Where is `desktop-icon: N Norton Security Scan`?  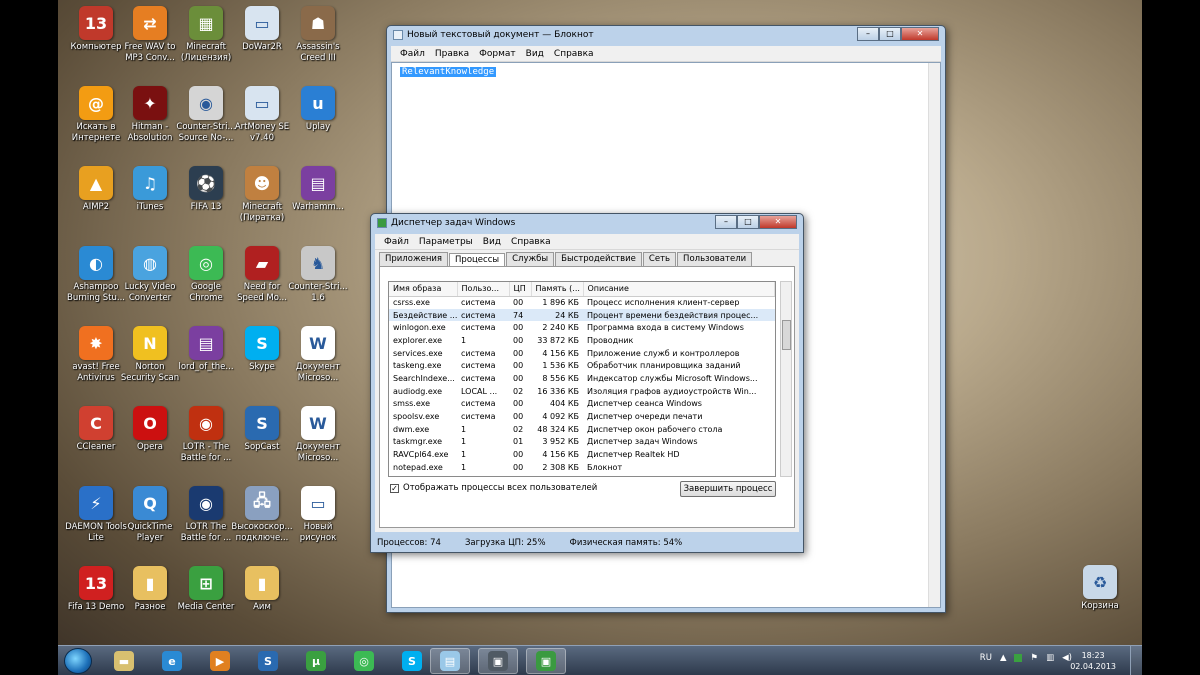
desktop-icon: N Norton Security Scan is located at coordinates (150, 355).